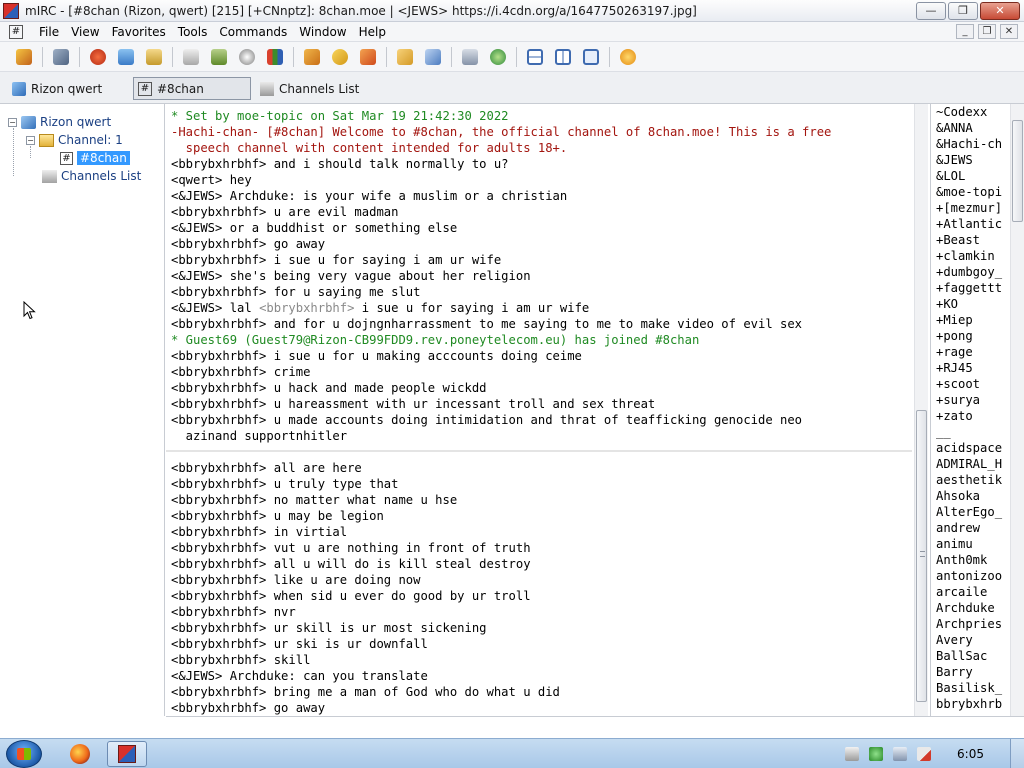  Describe the element at coordinates (322, 32) in the screenshot. I see `menu-window: Window` at that location.